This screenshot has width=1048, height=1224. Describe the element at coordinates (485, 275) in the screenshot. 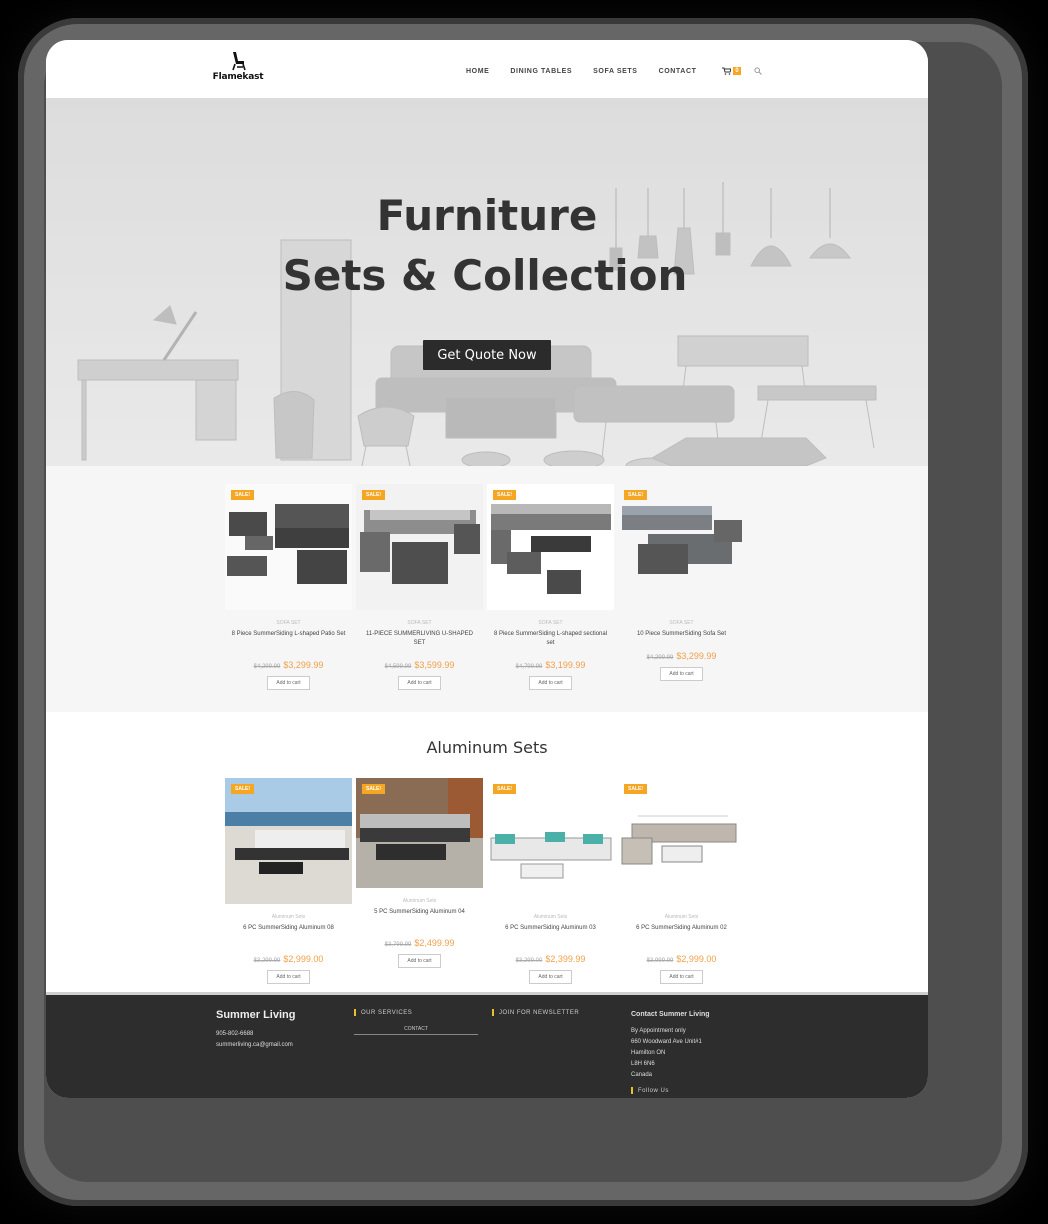

I see `hero-title-line2: Sets & Collection` at that location.